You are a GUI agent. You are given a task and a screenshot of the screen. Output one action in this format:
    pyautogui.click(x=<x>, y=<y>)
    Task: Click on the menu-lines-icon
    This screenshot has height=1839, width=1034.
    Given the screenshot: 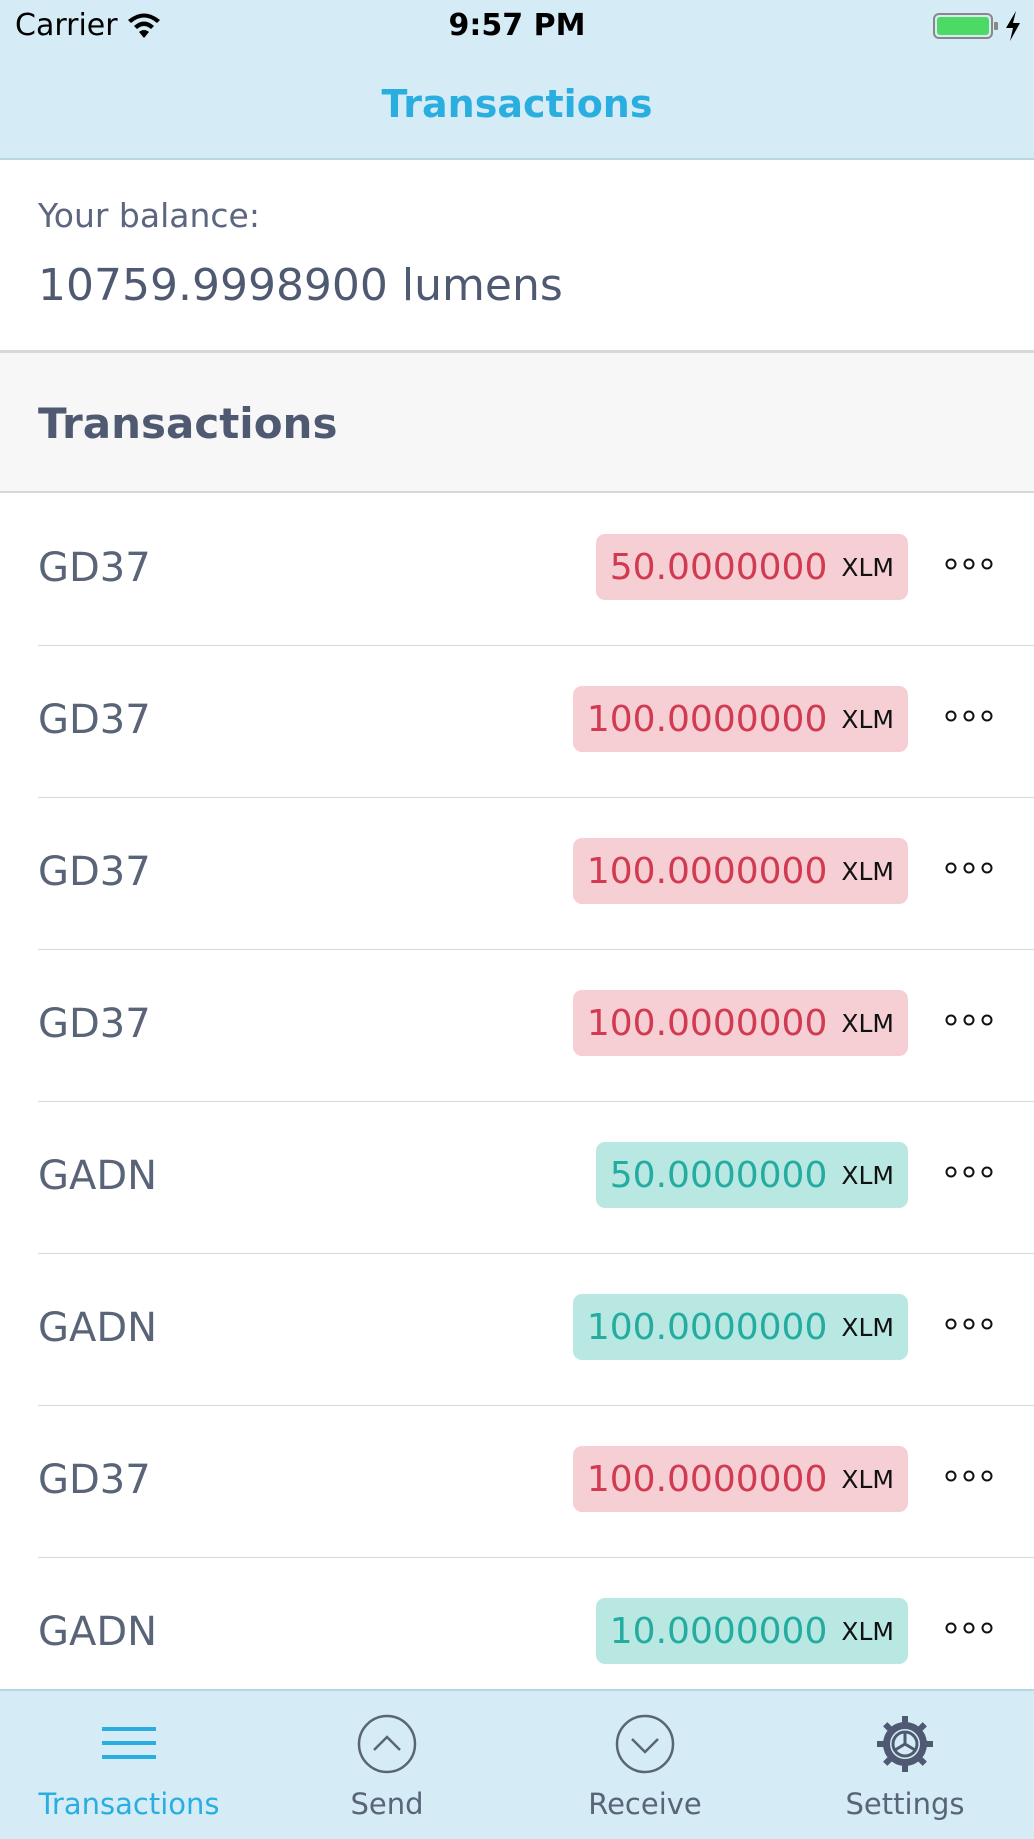 What is the action you would take?
    pyautogui.click(x=129, y=1743)
    